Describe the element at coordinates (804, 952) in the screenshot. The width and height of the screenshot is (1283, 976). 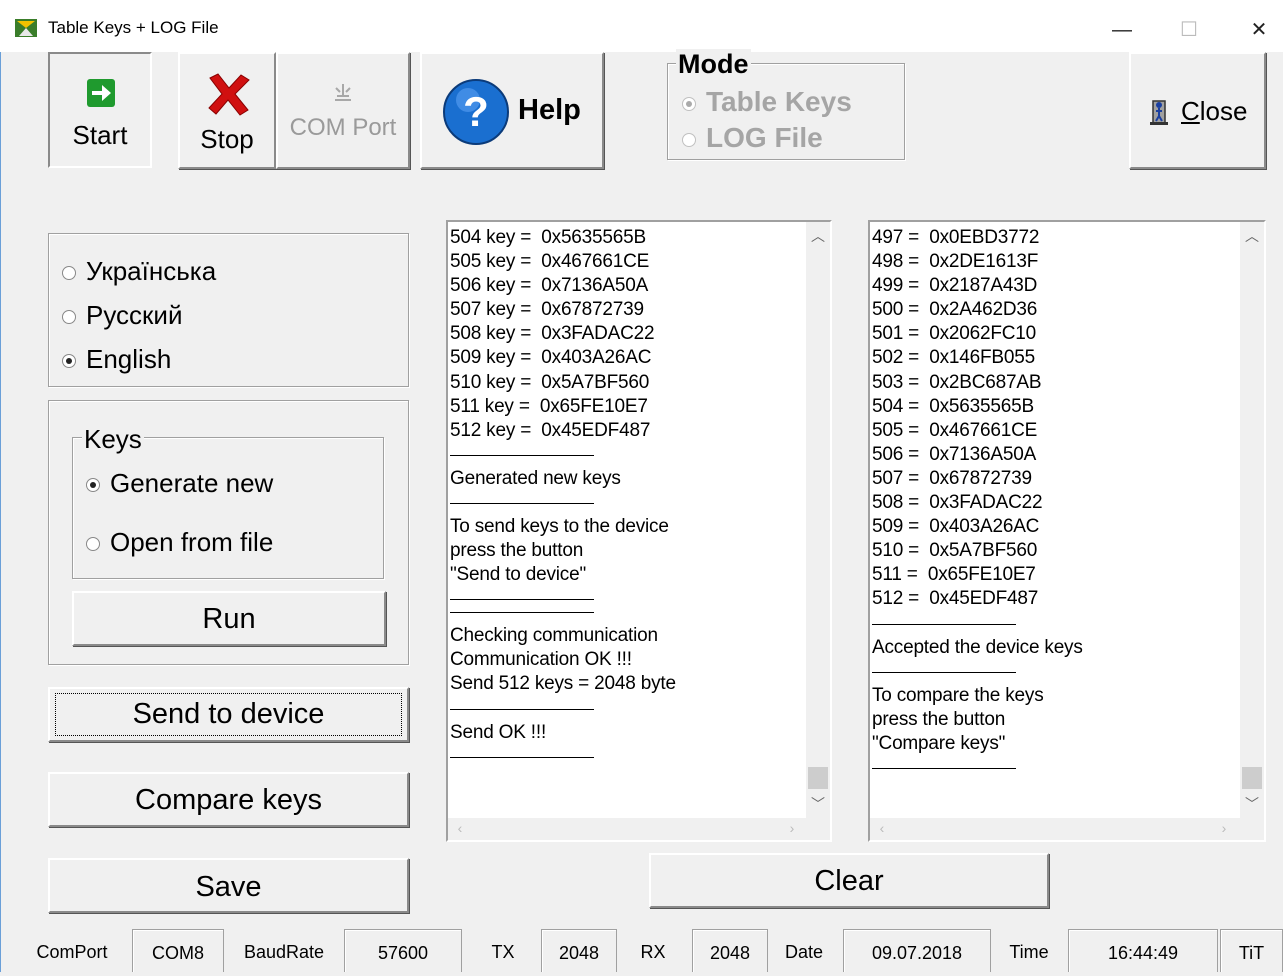
I see `status-date-label: Date` at that location.